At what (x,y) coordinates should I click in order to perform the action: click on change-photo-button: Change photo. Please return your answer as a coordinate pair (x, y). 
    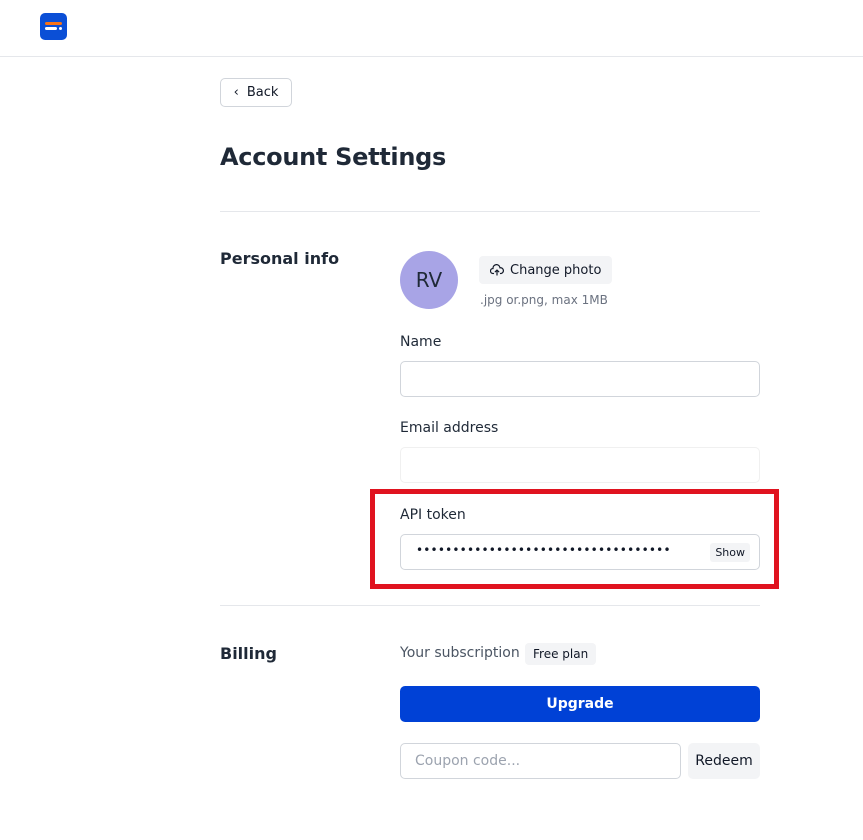
    Looking at the image, I should click on (546, 270).